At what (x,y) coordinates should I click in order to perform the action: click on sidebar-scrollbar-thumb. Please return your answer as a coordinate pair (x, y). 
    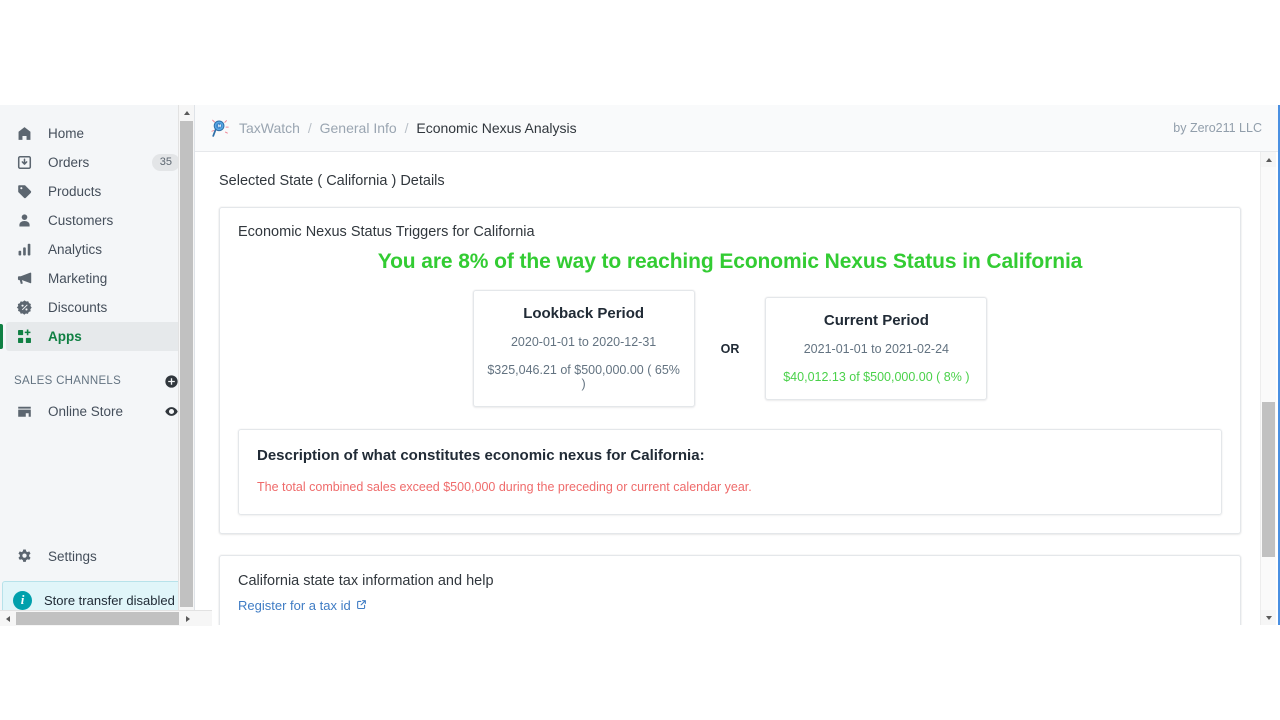
    Looking at the image, I should click on (186, 364).